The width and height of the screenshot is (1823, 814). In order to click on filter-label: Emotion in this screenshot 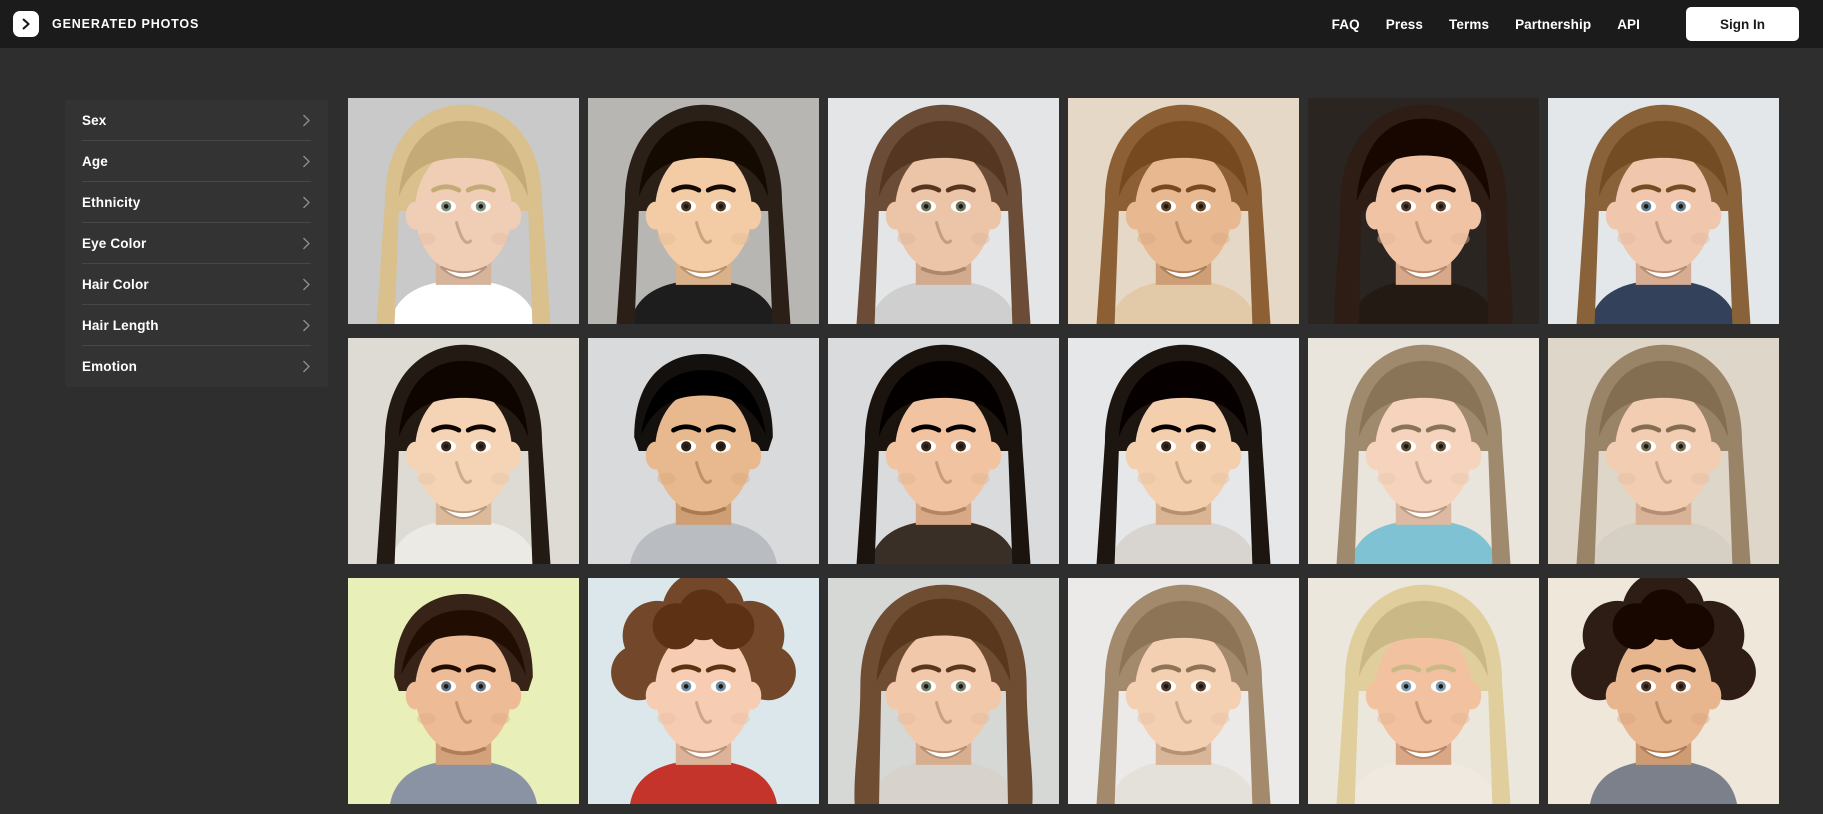, I will do `click(110, 366)`.